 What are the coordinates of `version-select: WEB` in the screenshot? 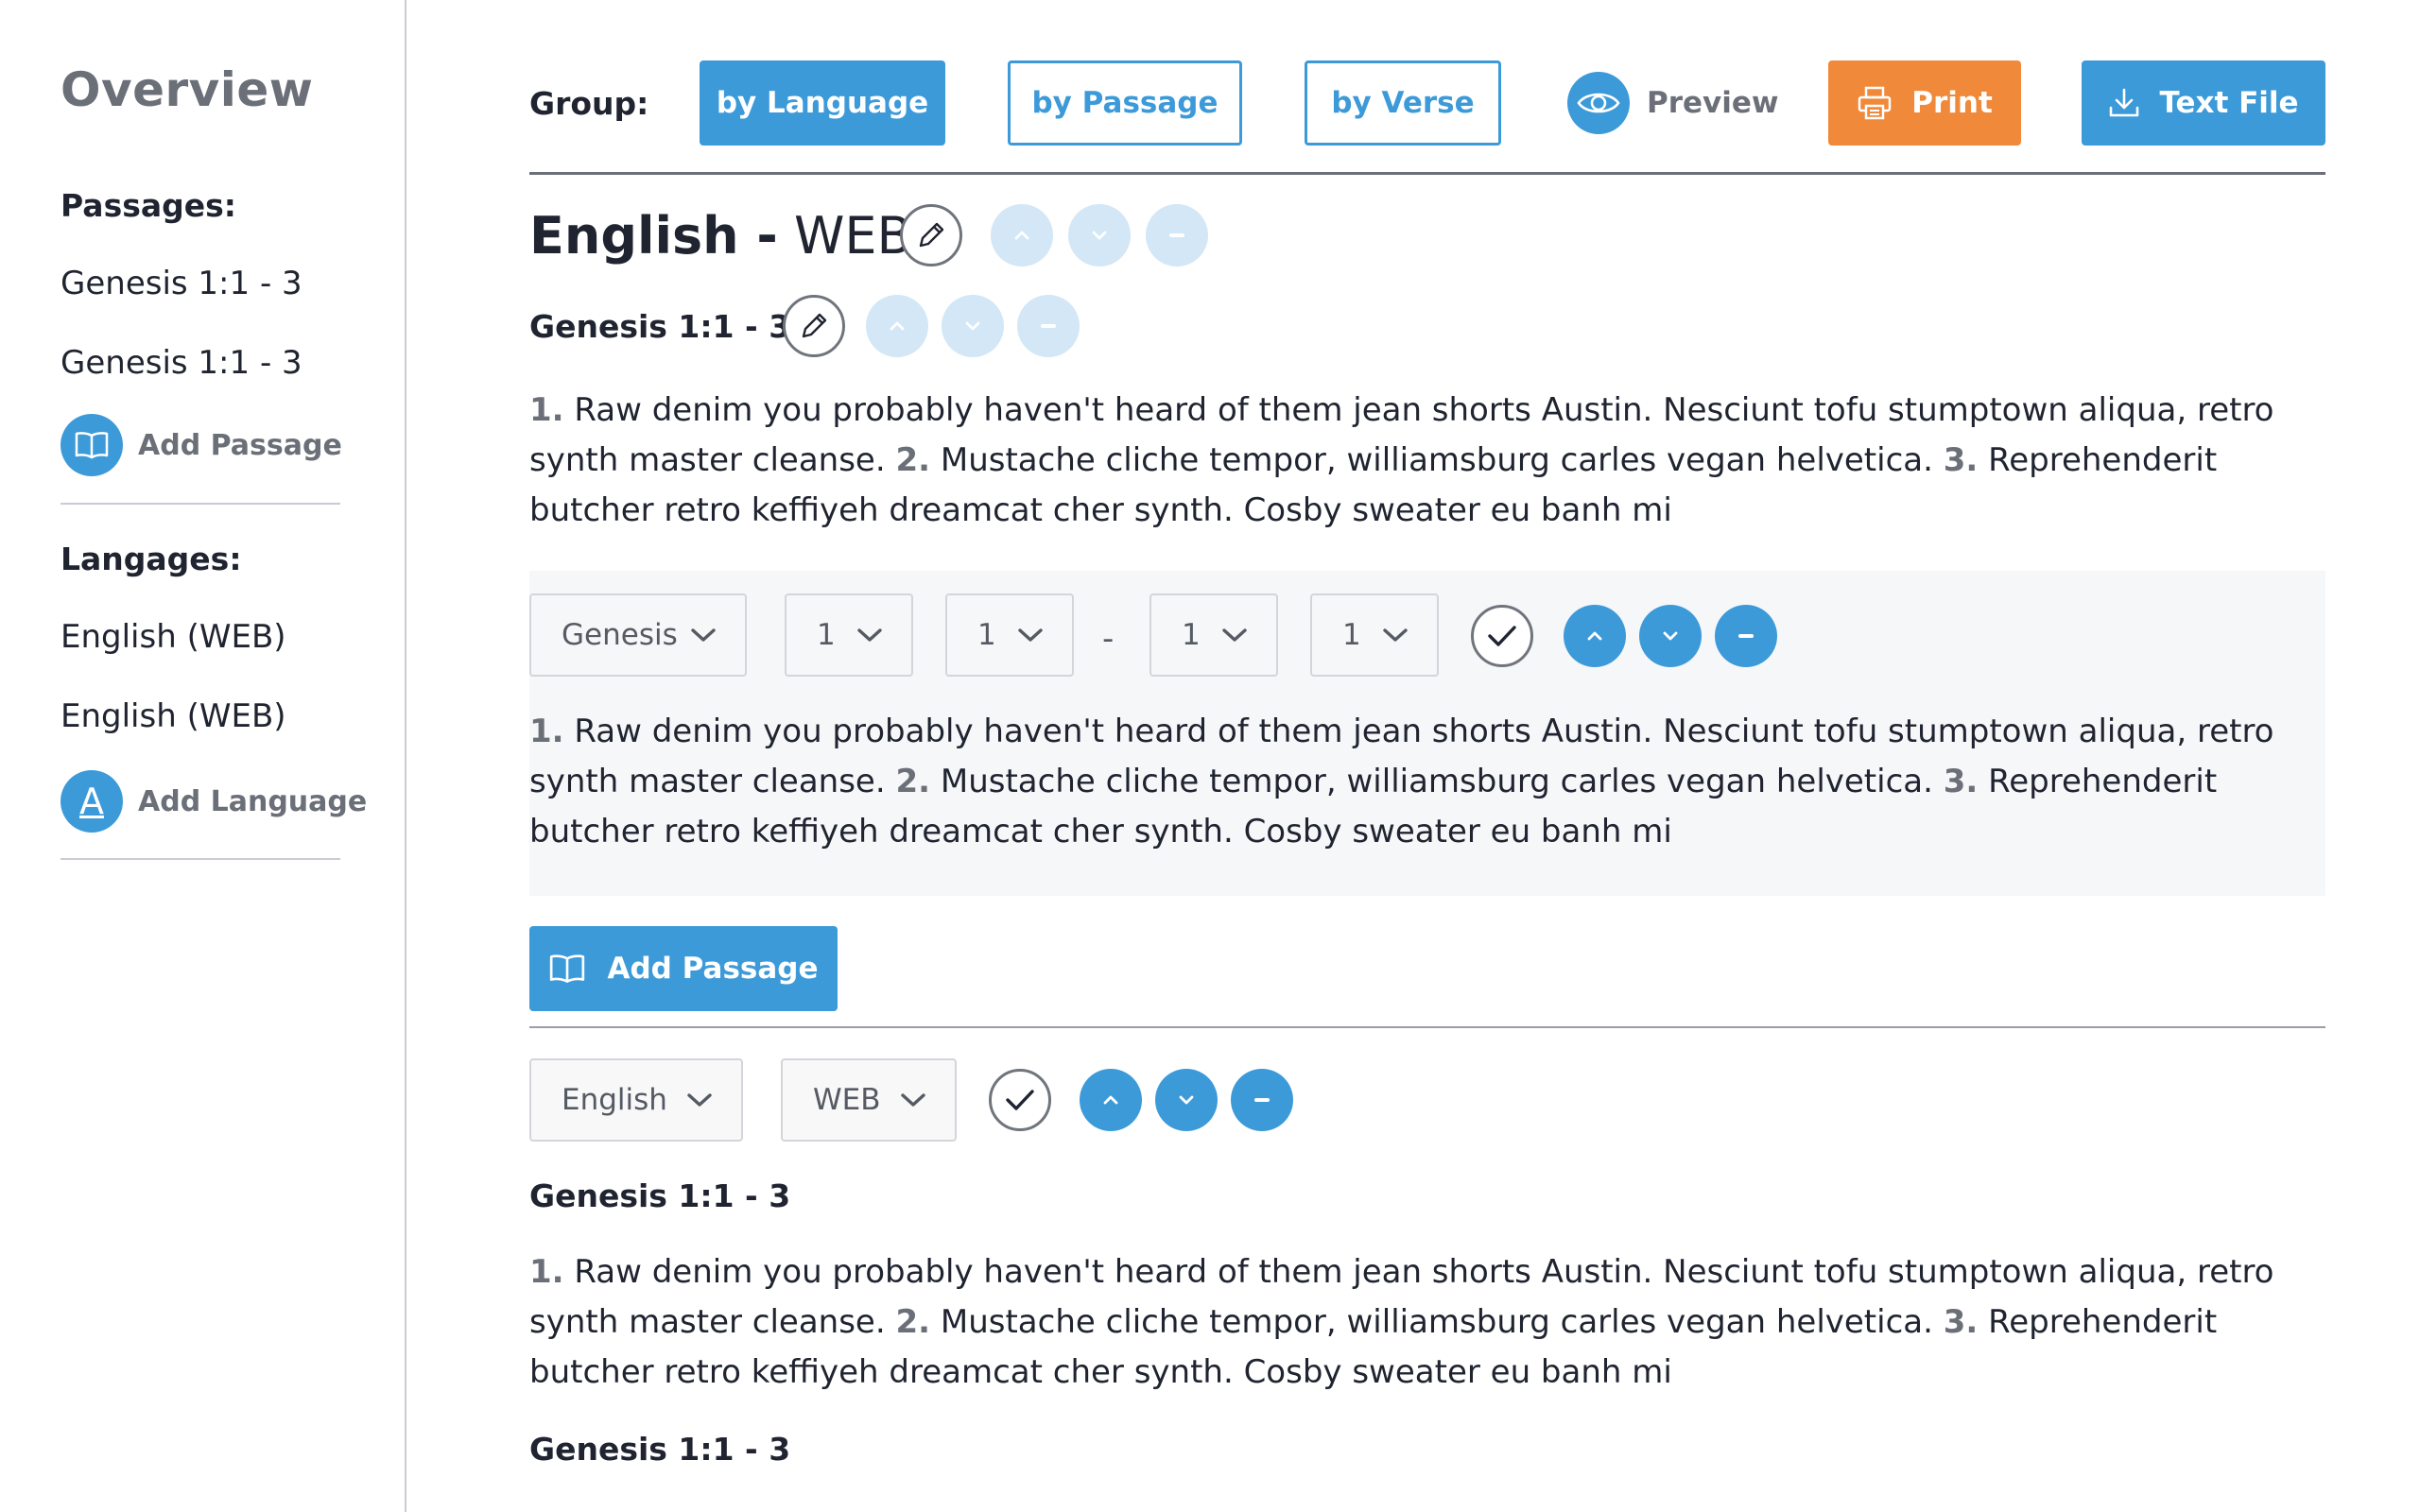 It's located at (869, 1100).